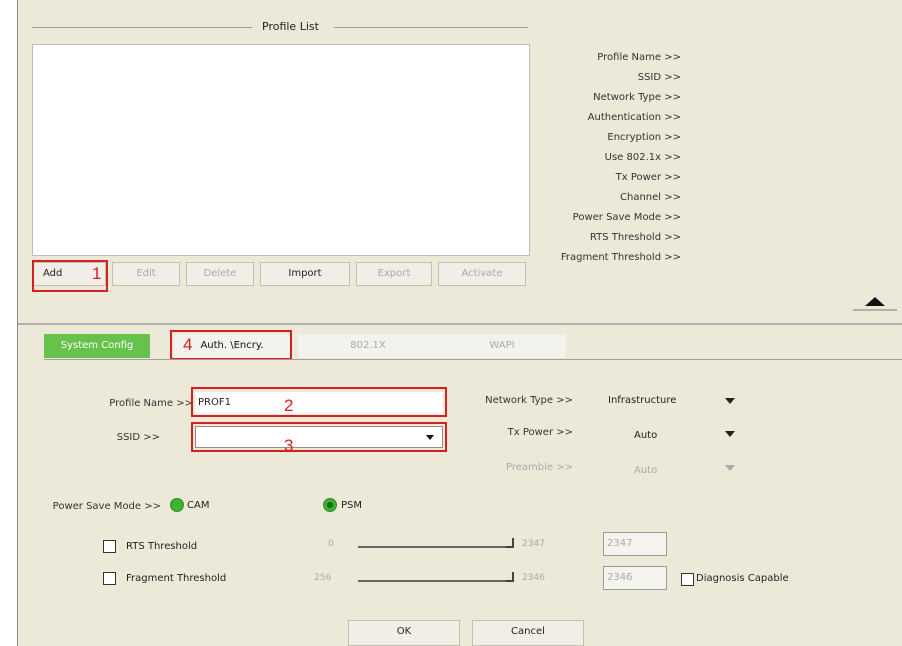 This screenshot has height=646, width=902. What do you see at coordinates (730, 401) in the screenshot?
I see `network-type-dropdown-icon` at bounding box center [730, 401].